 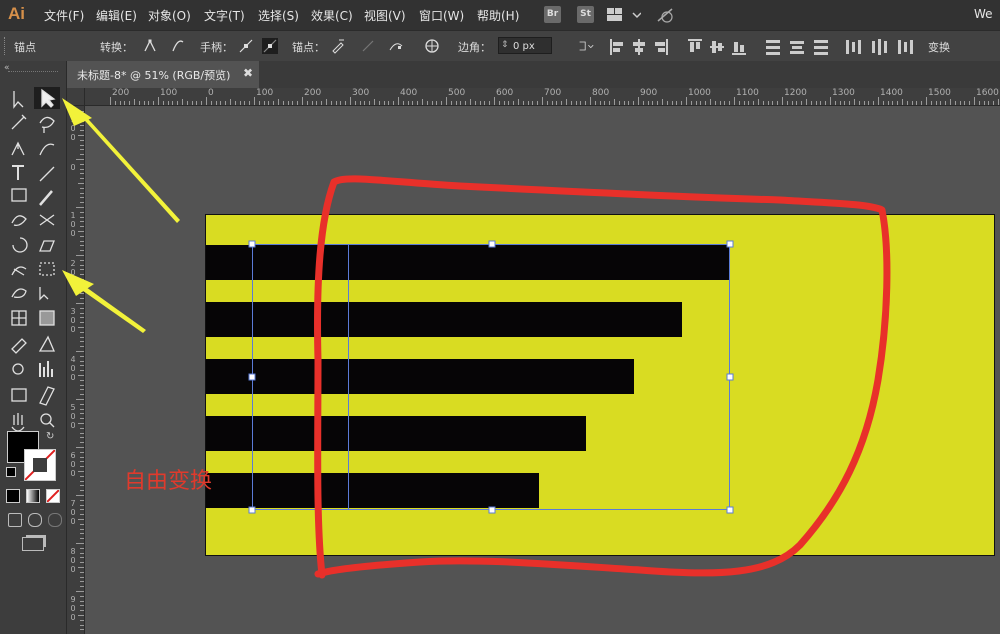 What do you see at coordinates (11, 472) in the screenshot?
I see `default-colors-icon` at bounding box center [11, 472].